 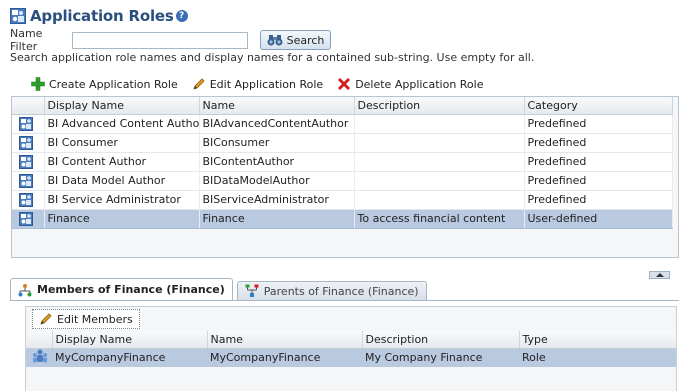 I want to click on delete-x-icon, so click(x=344, y=84).